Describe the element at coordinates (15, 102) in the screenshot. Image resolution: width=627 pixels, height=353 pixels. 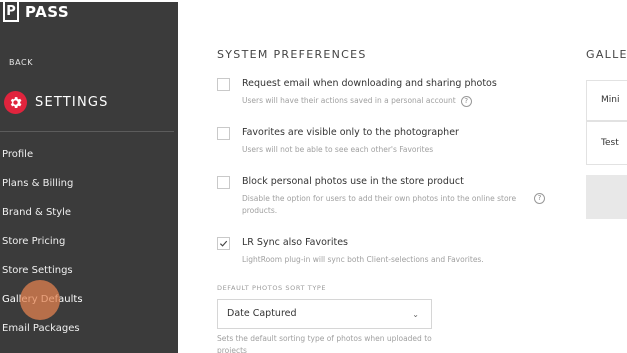
I see `gear-icon` at that location.